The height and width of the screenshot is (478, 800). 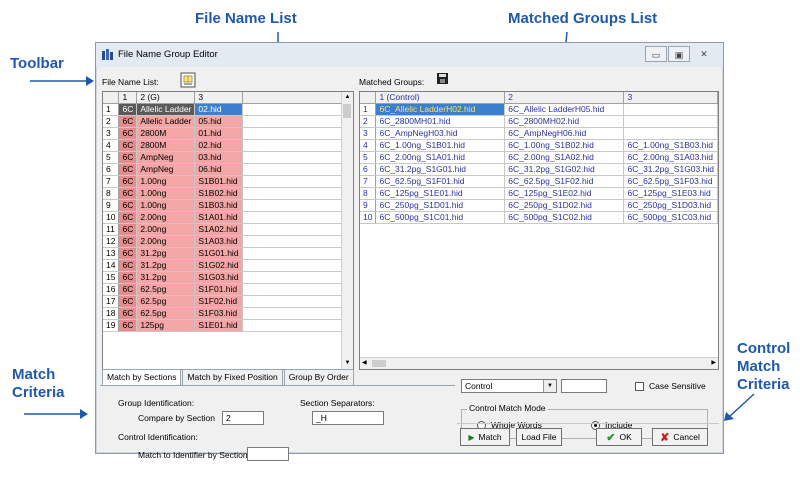 What do you see at coordinates (228, 157) in the screenshot?
I see `file-list-row: 5 6C AmpNeg 03.hid` at bounding box center [228, 157].